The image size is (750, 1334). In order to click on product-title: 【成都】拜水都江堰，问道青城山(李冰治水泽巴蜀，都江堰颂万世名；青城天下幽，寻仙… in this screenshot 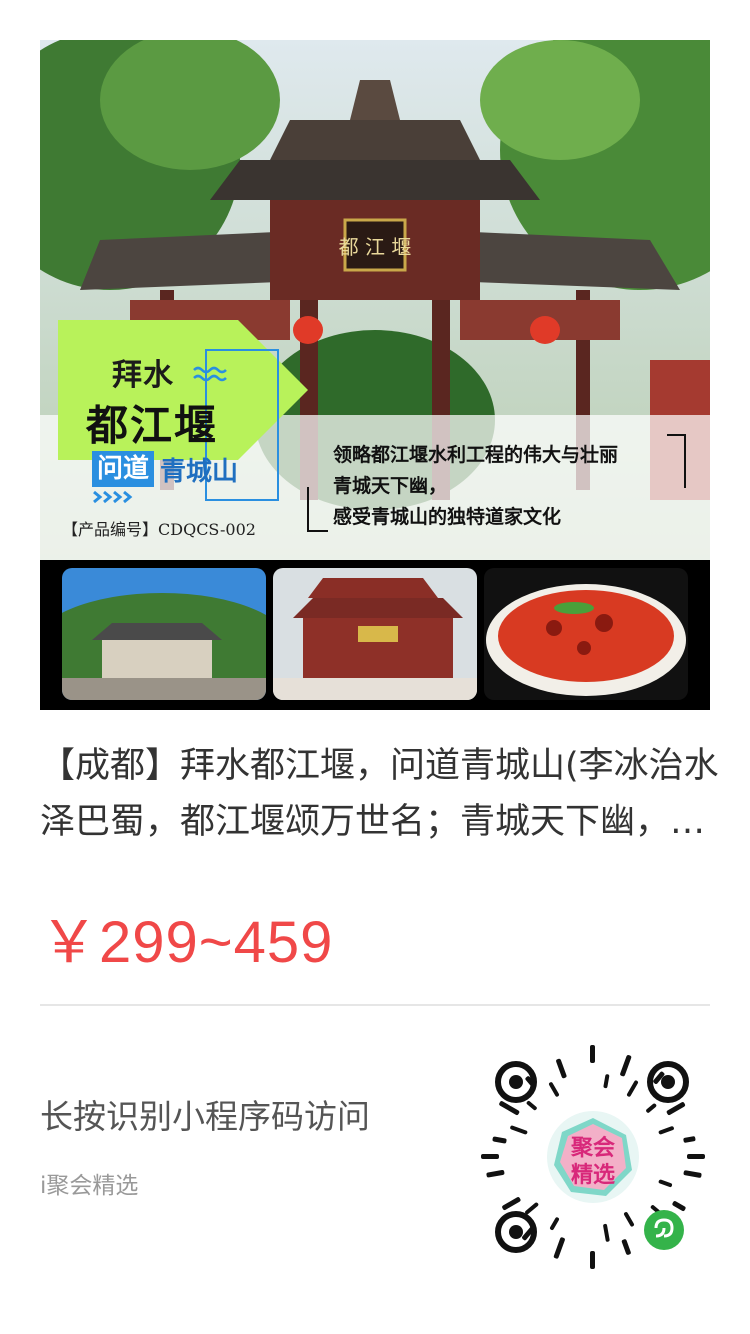, I will do `click(380, 794)`.